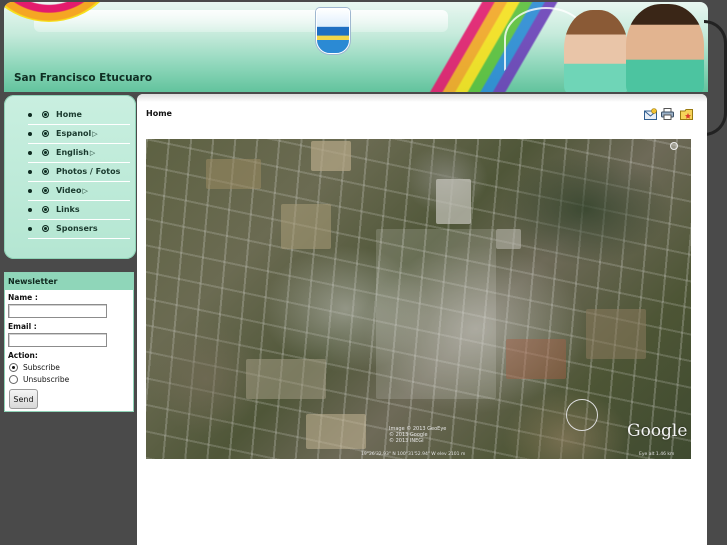 This screenshot has width=727, height=545. I want to click on site-logo, so click(333, 31).